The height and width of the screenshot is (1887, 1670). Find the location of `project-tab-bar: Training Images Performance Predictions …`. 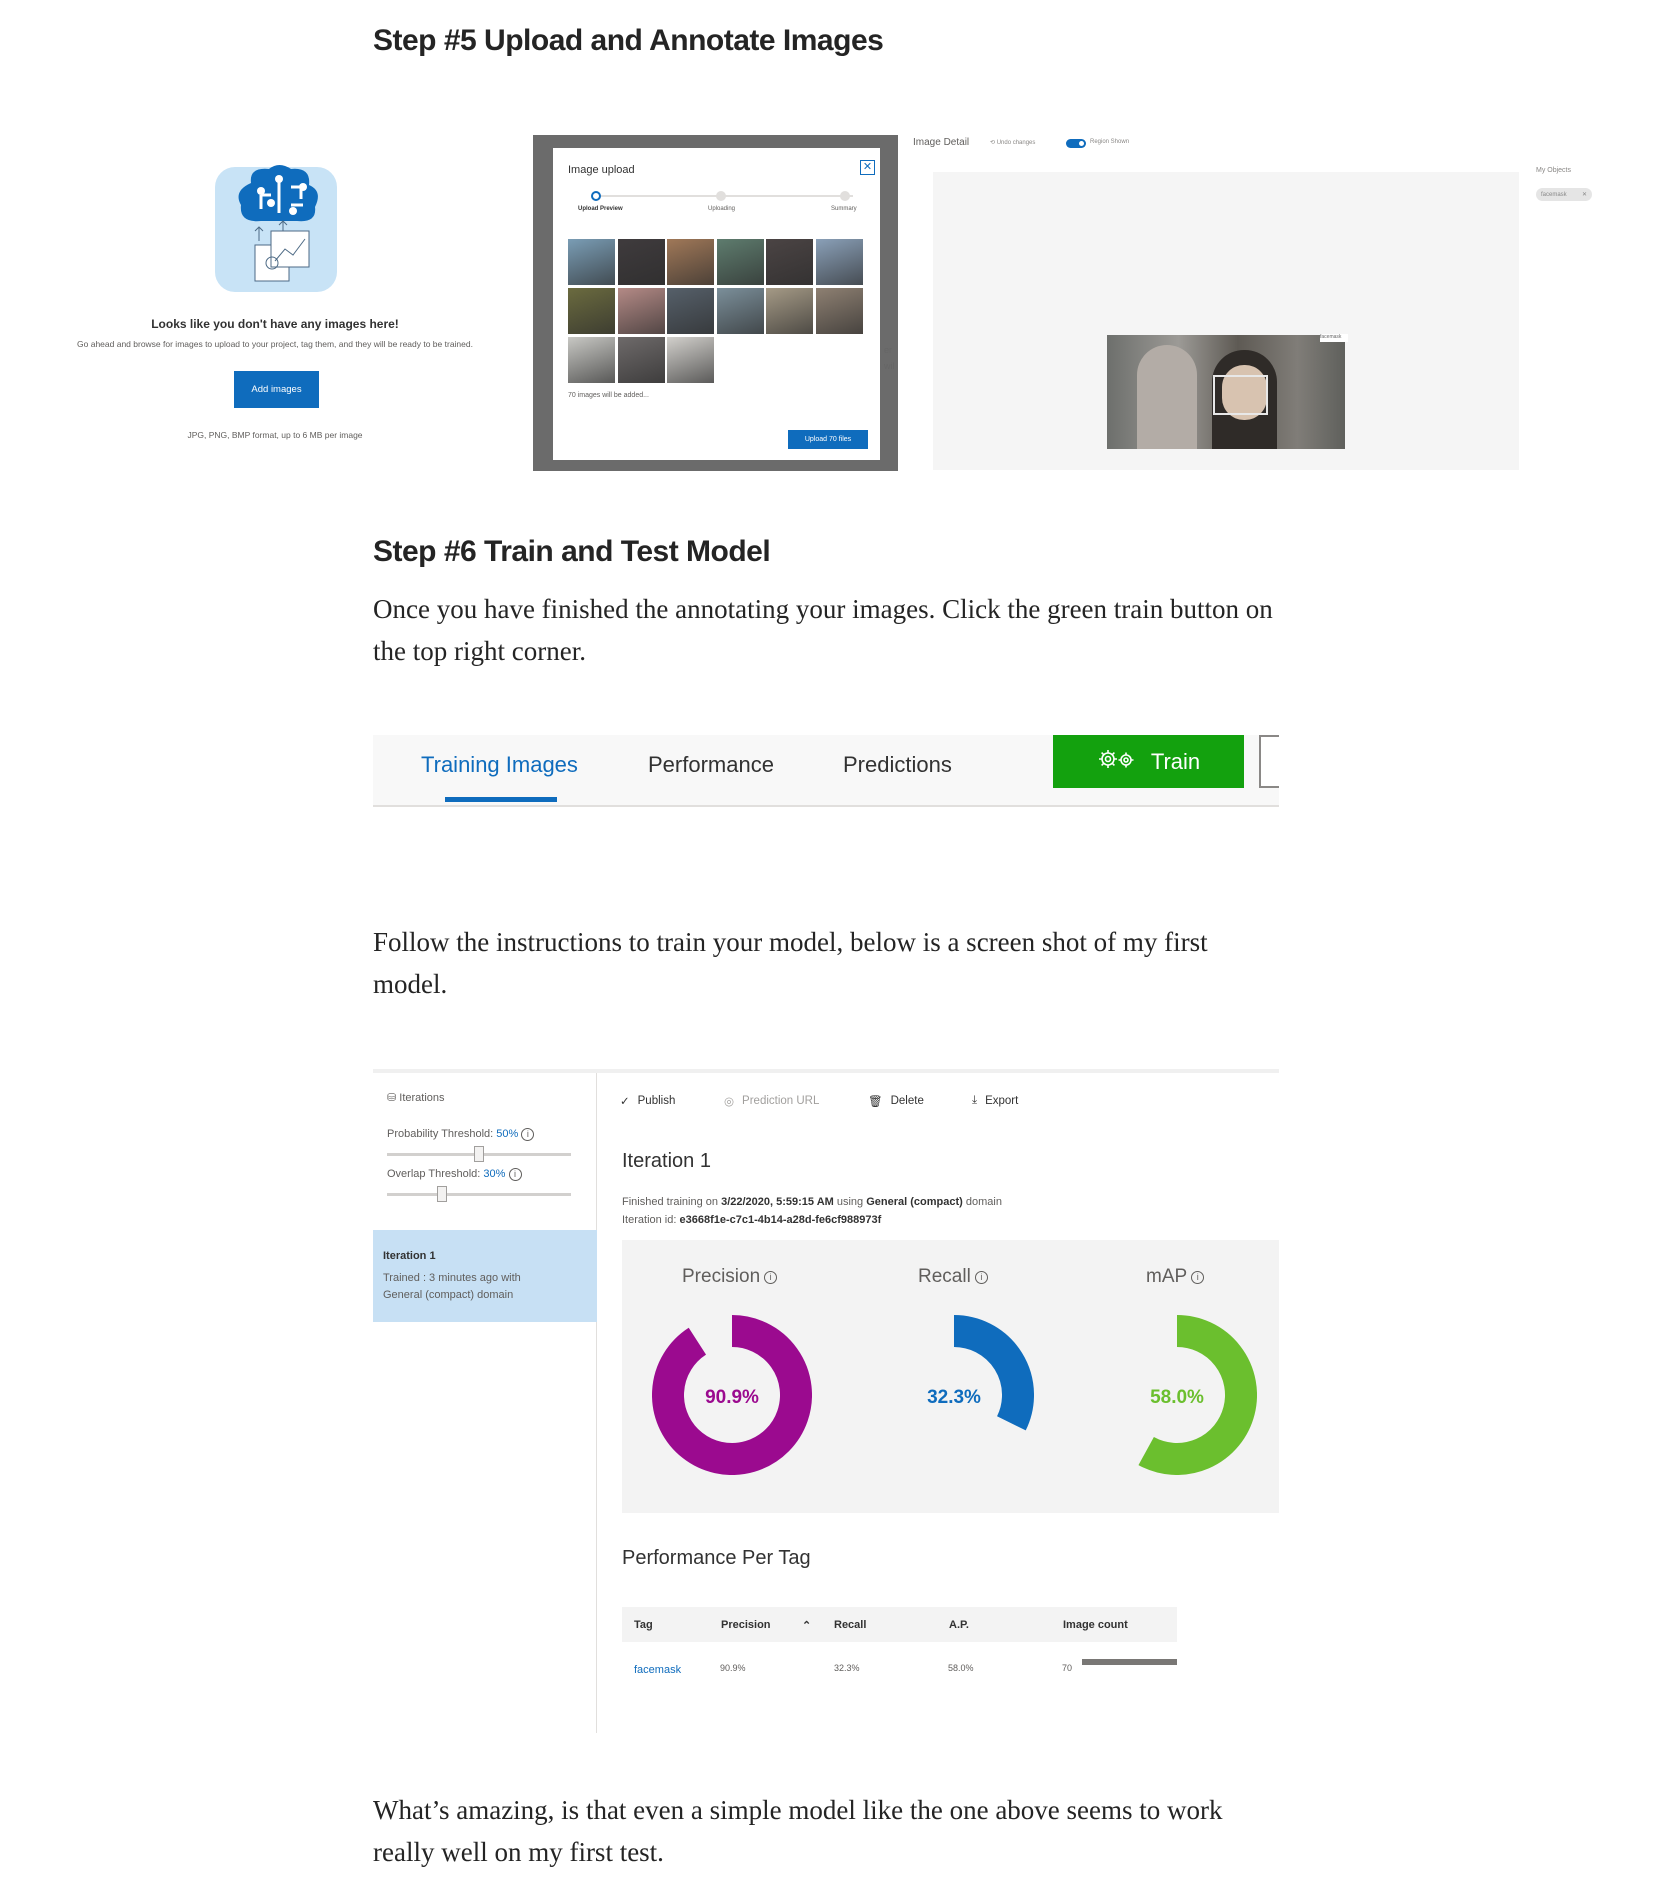

project-tab-bar: Training Images Performance Predictions … is located at coordinates (826, 771).